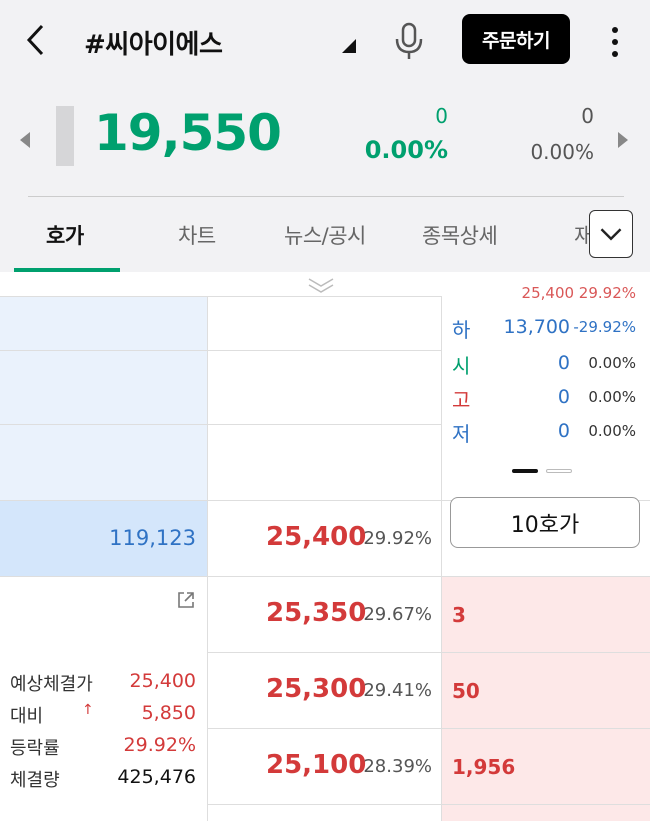  Describe the element at coordinates (25, 140) in the screenshot. I see `prev-stock-arrow-icon` at that location.